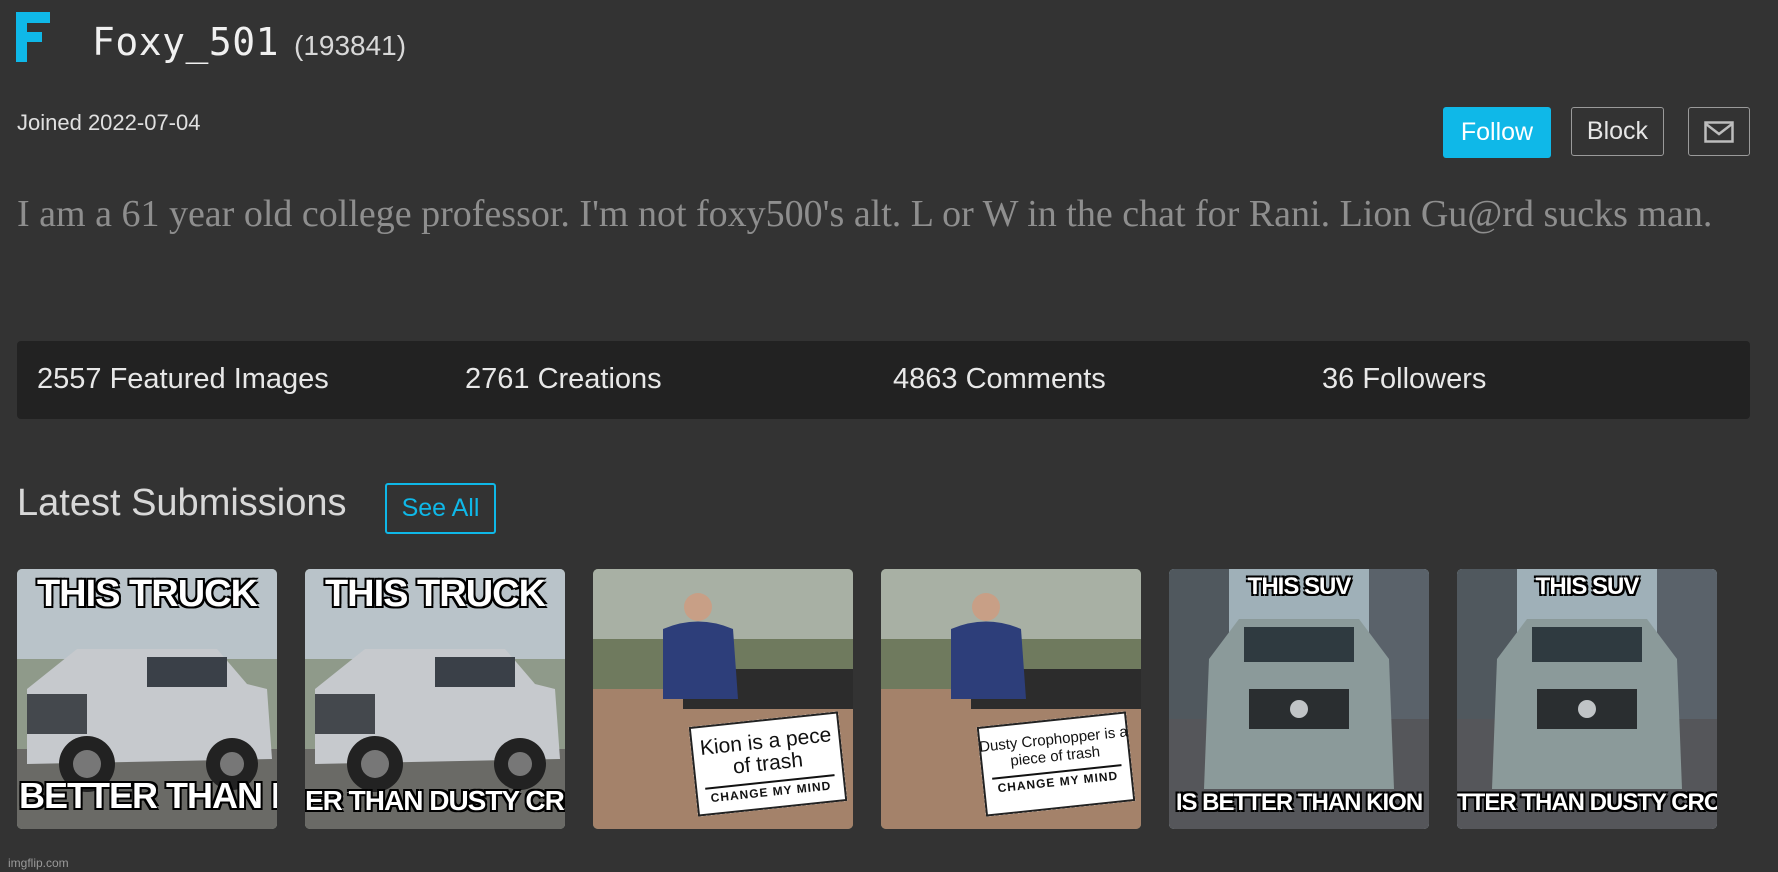  What do you see at coordinates (182, 503) in the screenshot?
I see `latest-submissions-heading: Latest Submissions` at bounding box center [182, 503].